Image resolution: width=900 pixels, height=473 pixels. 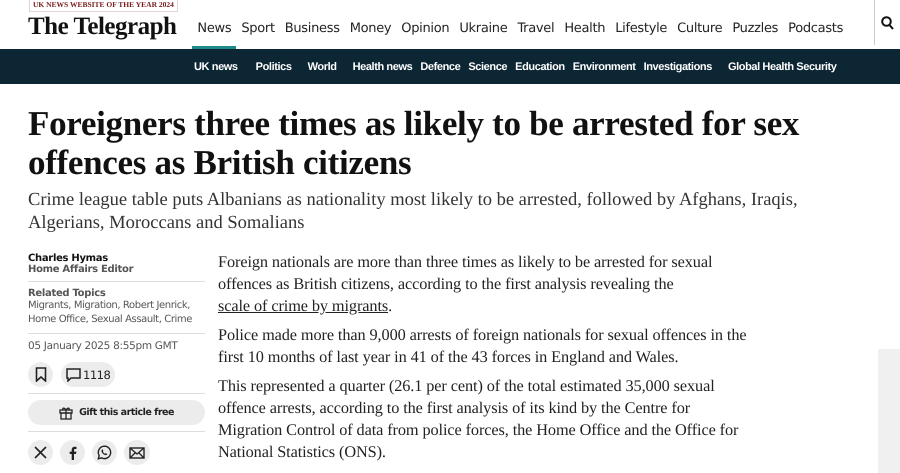 I want to click on article-paragraph: This represented a quarter (26.1 per cent) of the total estimated 35,000 sexual offence arrests, according to the first analysis of its kind by the Centre for Migration Control of data from police forces, the Home Office and the Office for National Statistics (ONS)., so click(x=479, y=419).